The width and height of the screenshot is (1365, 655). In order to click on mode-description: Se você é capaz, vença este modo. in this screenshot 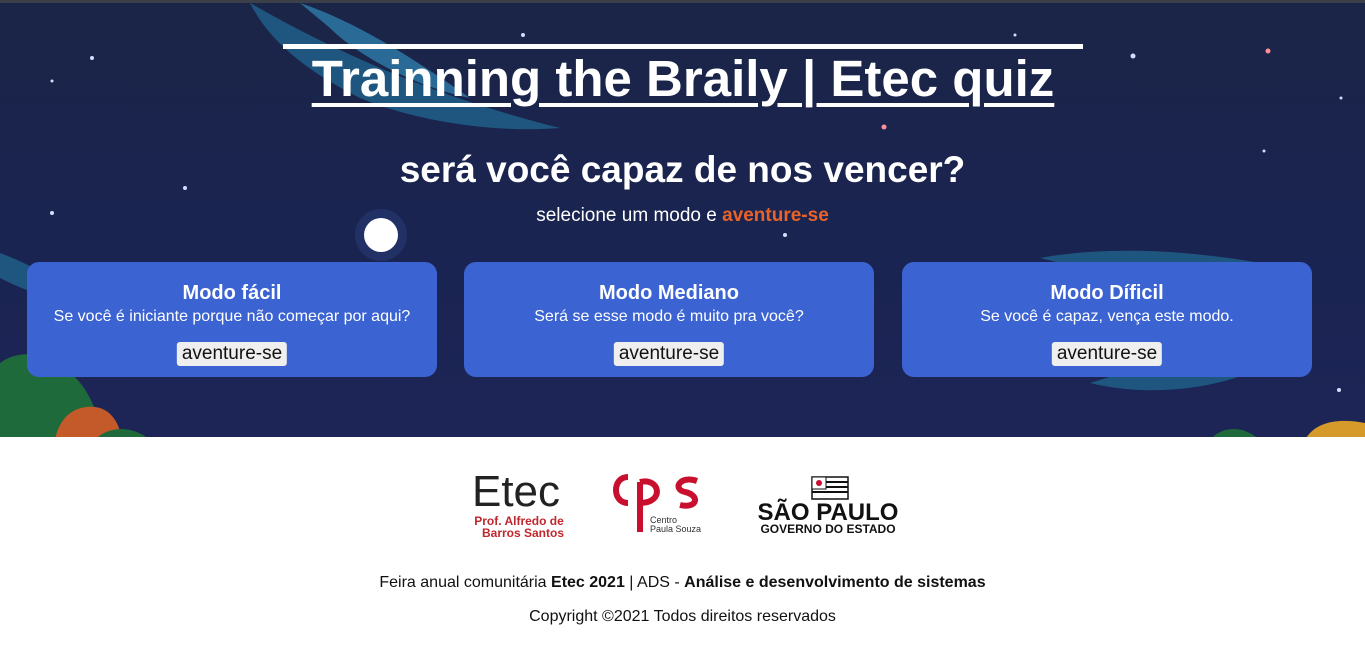, I will do `click(1107, 316)`.